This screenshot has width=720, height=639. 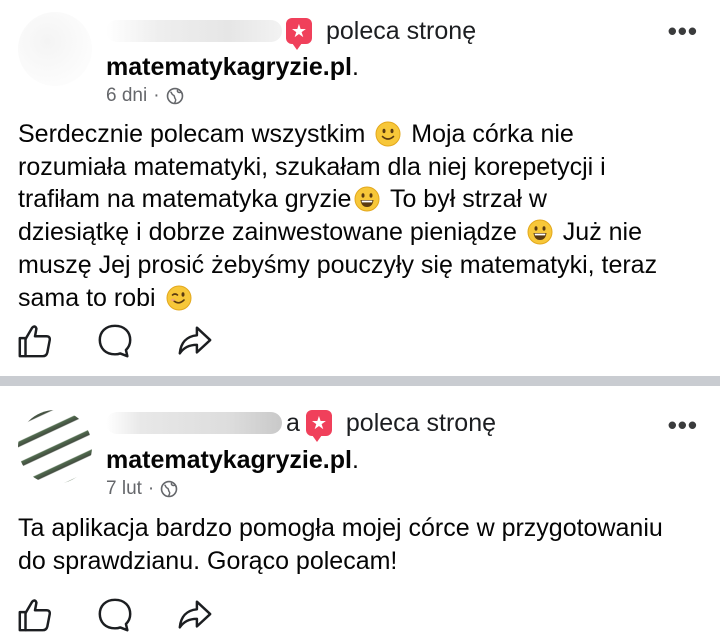 I want to click on post-meta: 7 lut ·, so click(x=142, y=489).